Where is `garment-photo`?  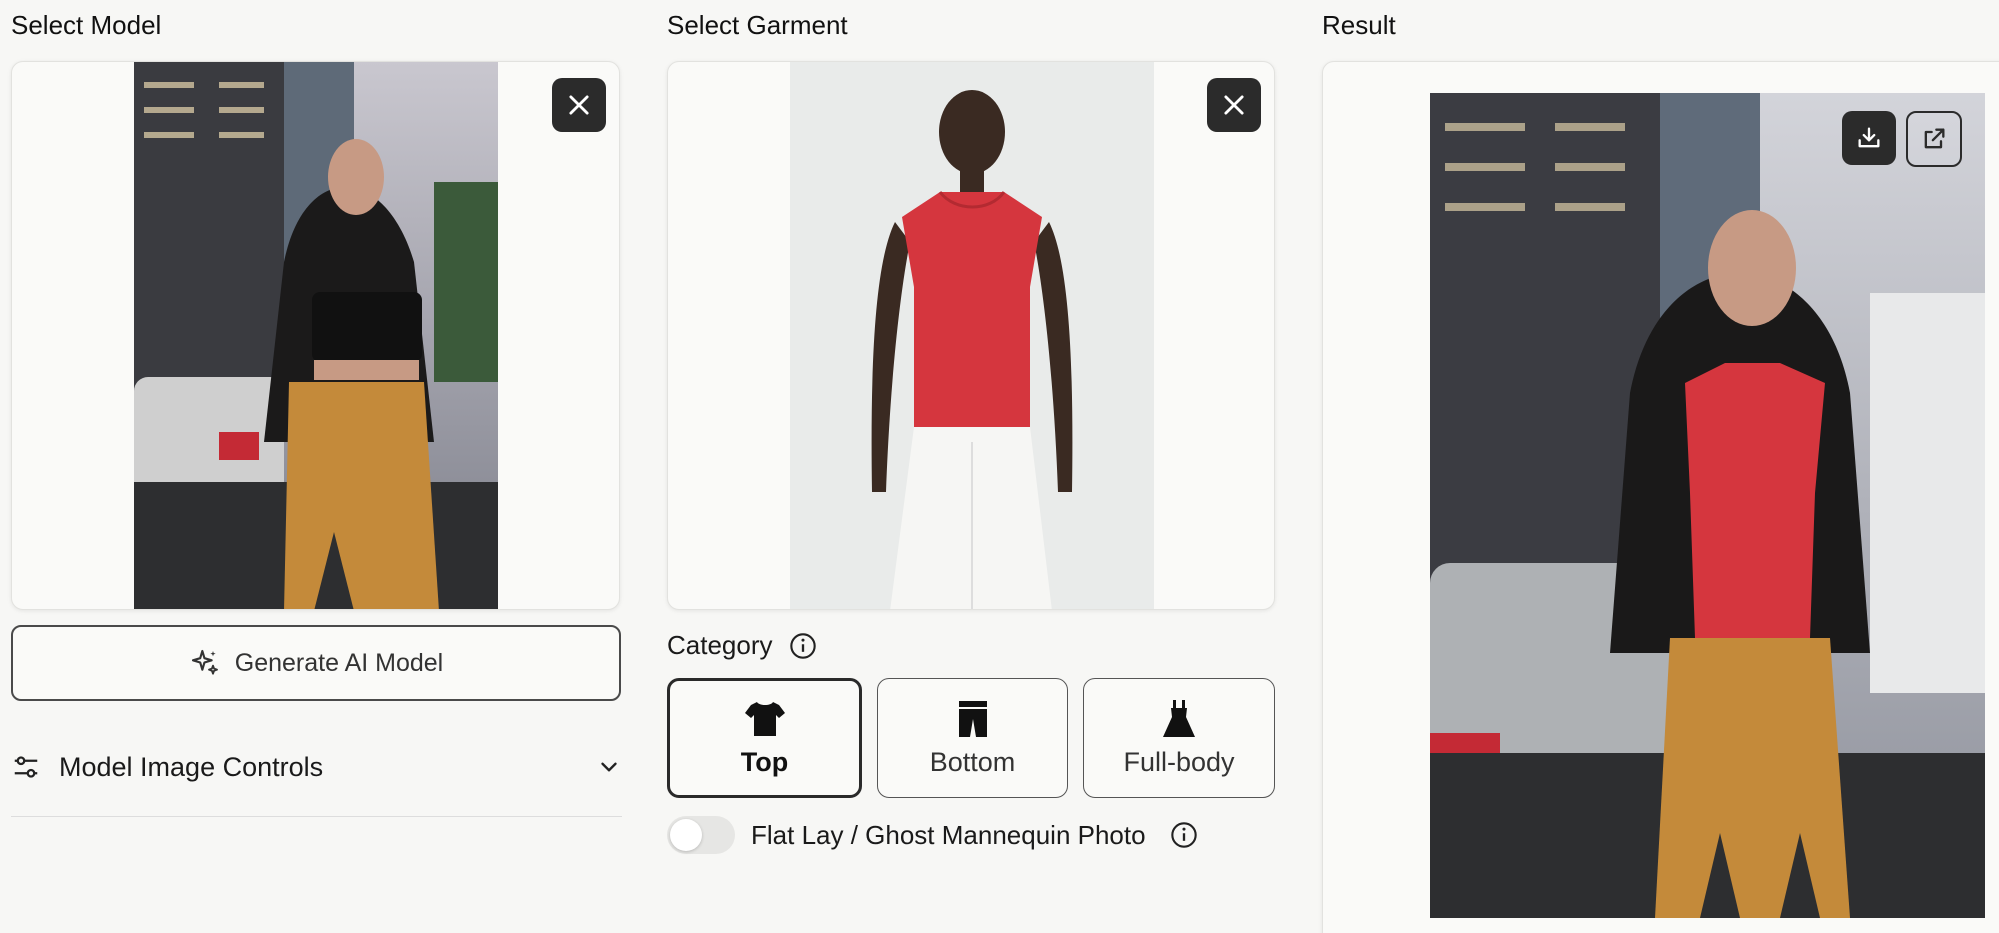 garment-photo is located at coordinates (972, 335).